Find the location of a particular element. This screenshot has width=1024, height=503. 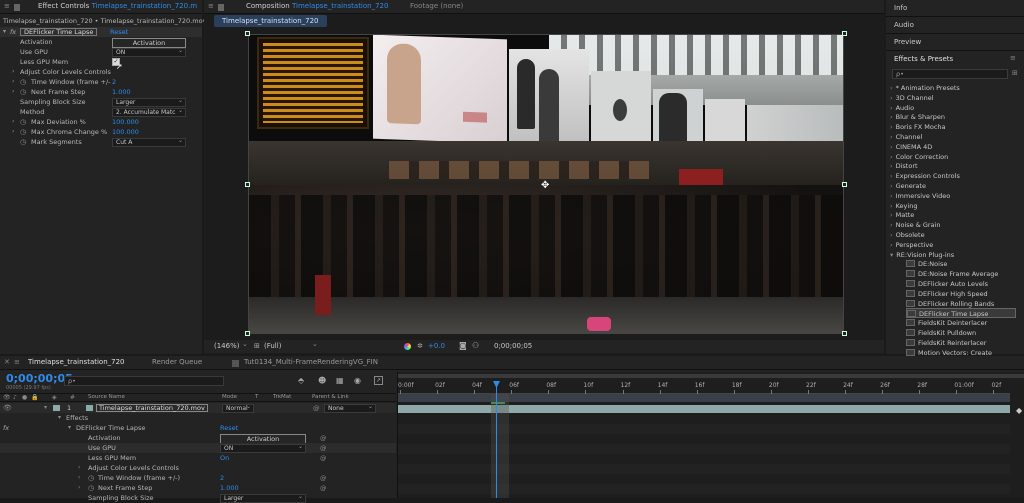

adjust-color-levels-row: › Adjust Color Levels Controls is located at coordinates (101, 72).